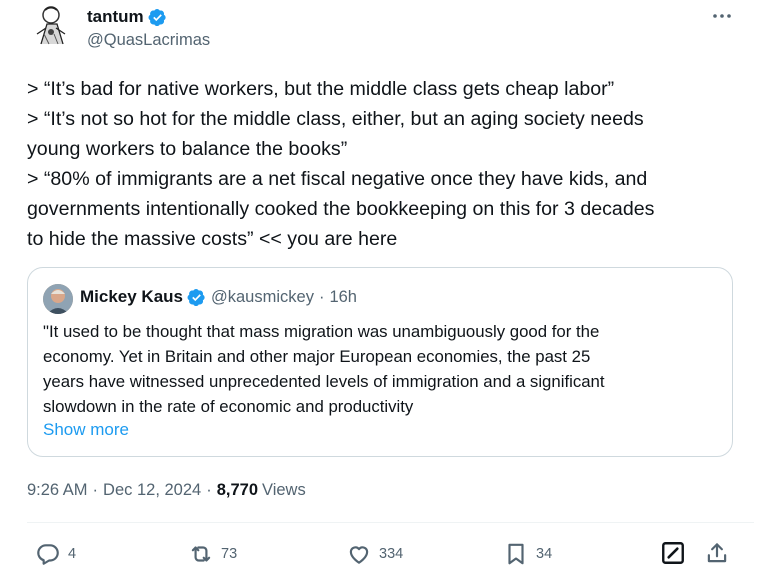 Image resolution: width=769 pixels, height=581 pixels. I want to click on repost-icon, so click(201, 554).